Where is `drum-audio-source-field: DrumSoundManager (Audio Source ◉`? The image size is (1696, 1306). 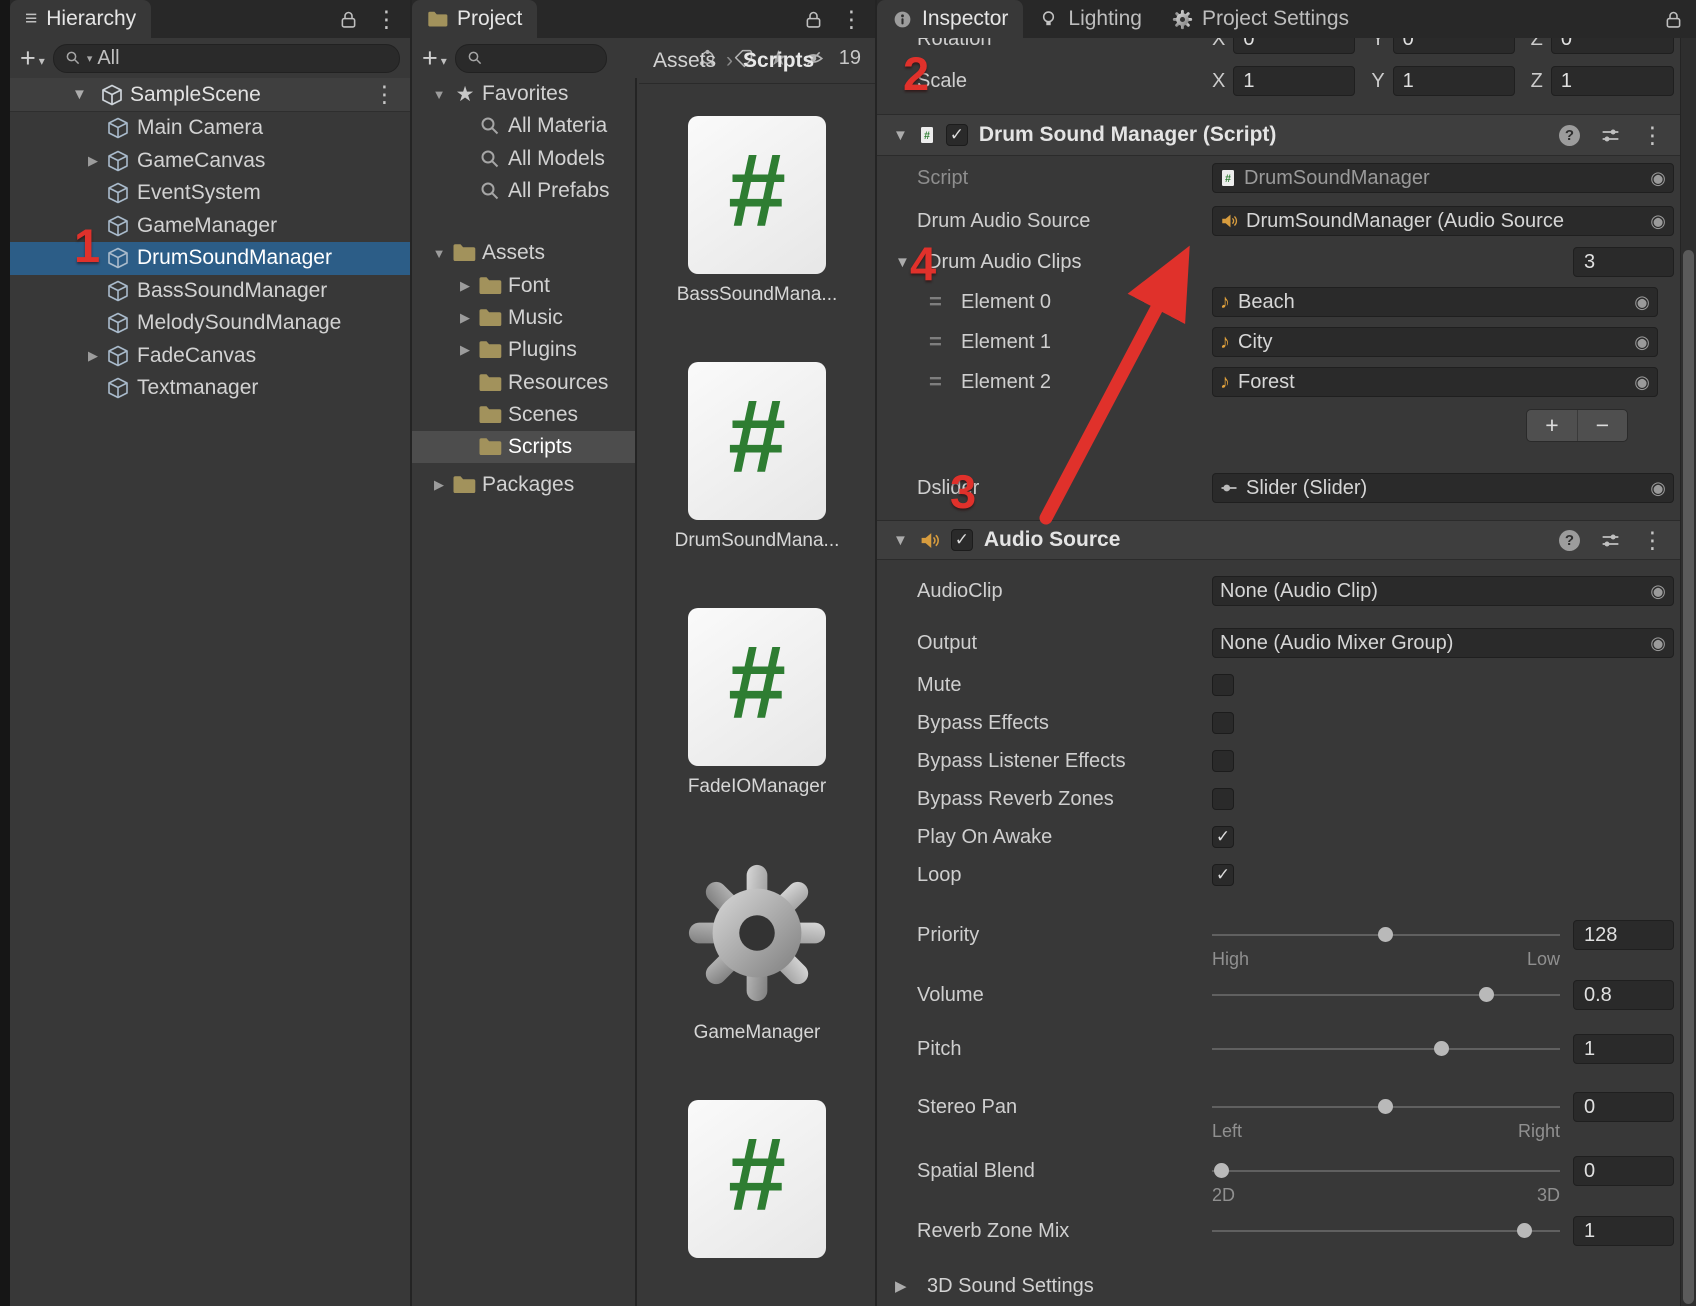
drum-audio-source-field: DrumSoundManager (Audio Source ◉ is located at coordinates (1443, 221).